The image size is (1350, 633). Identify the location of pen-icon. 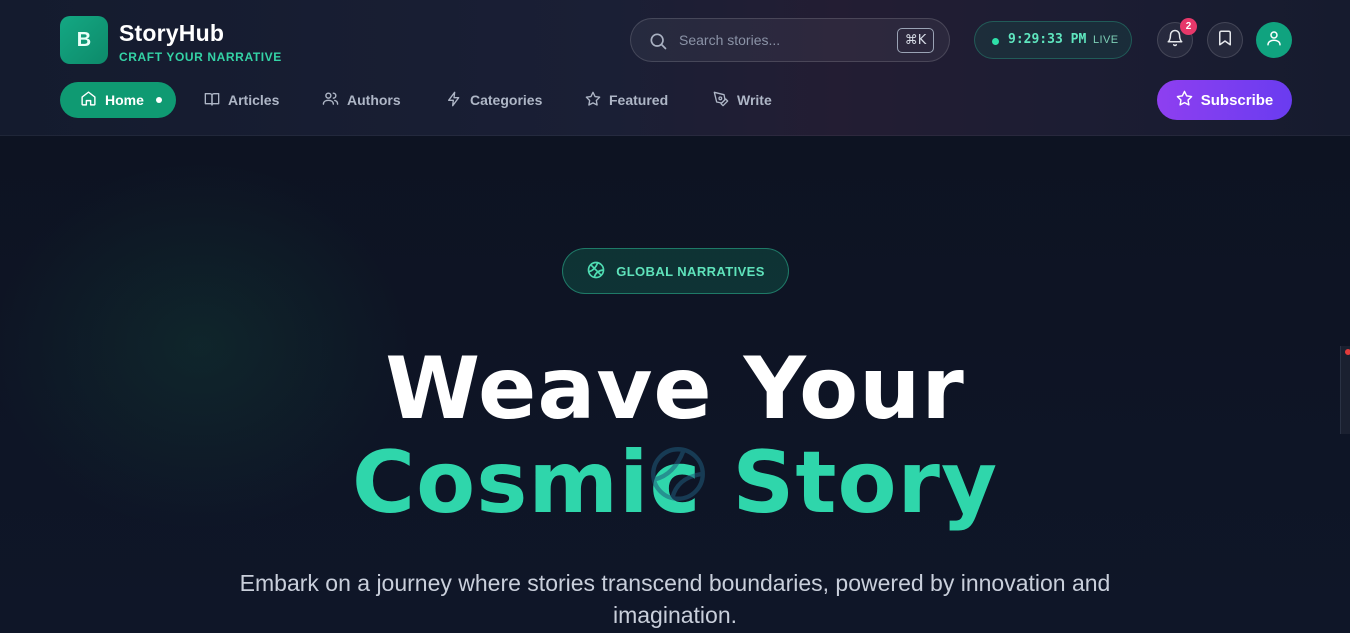
(721, 100).